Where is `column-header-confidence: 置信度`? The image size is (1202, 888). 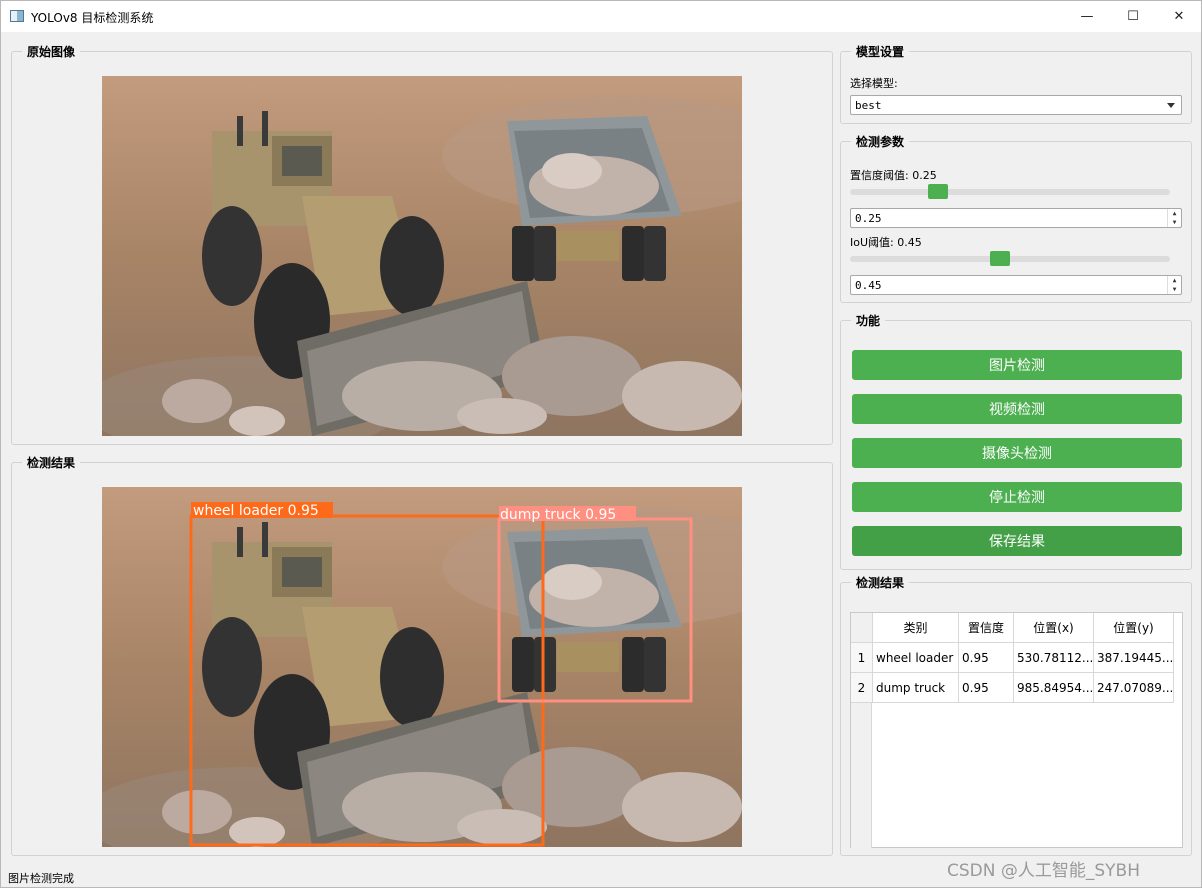
column-header-confidence: 置信度 is located at coordinates (986, 628).